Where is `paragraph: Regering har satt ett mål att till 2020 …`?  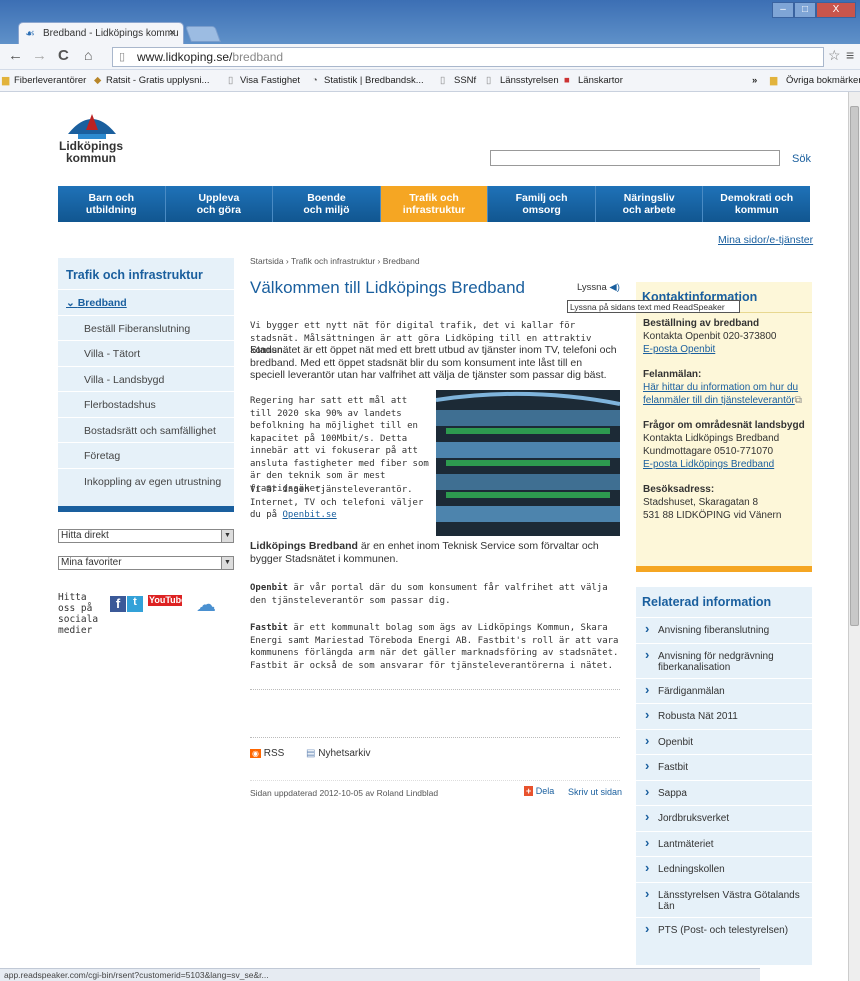
paragraph: Regering har satt ett mål att till 2020 … is located at coordinates (339, 445).